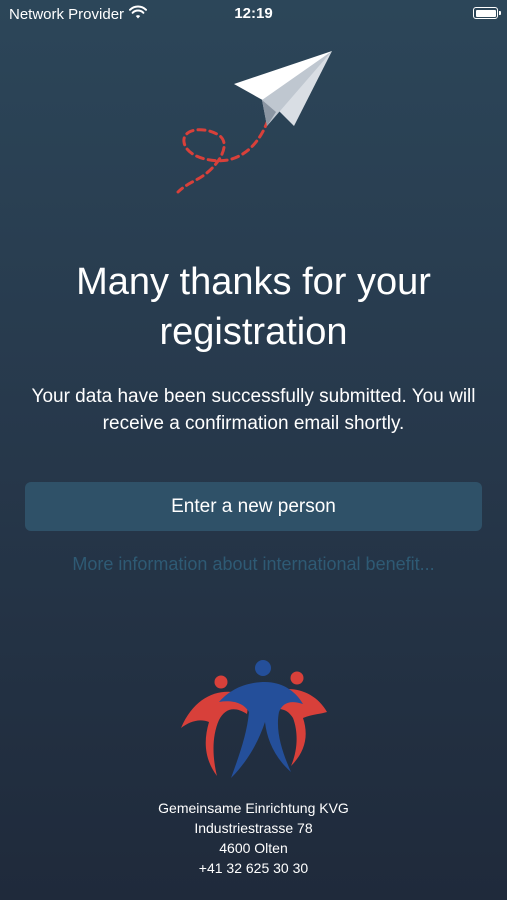 The image size is (507, 900). I want to click on battery-cap, so click(500, 13).